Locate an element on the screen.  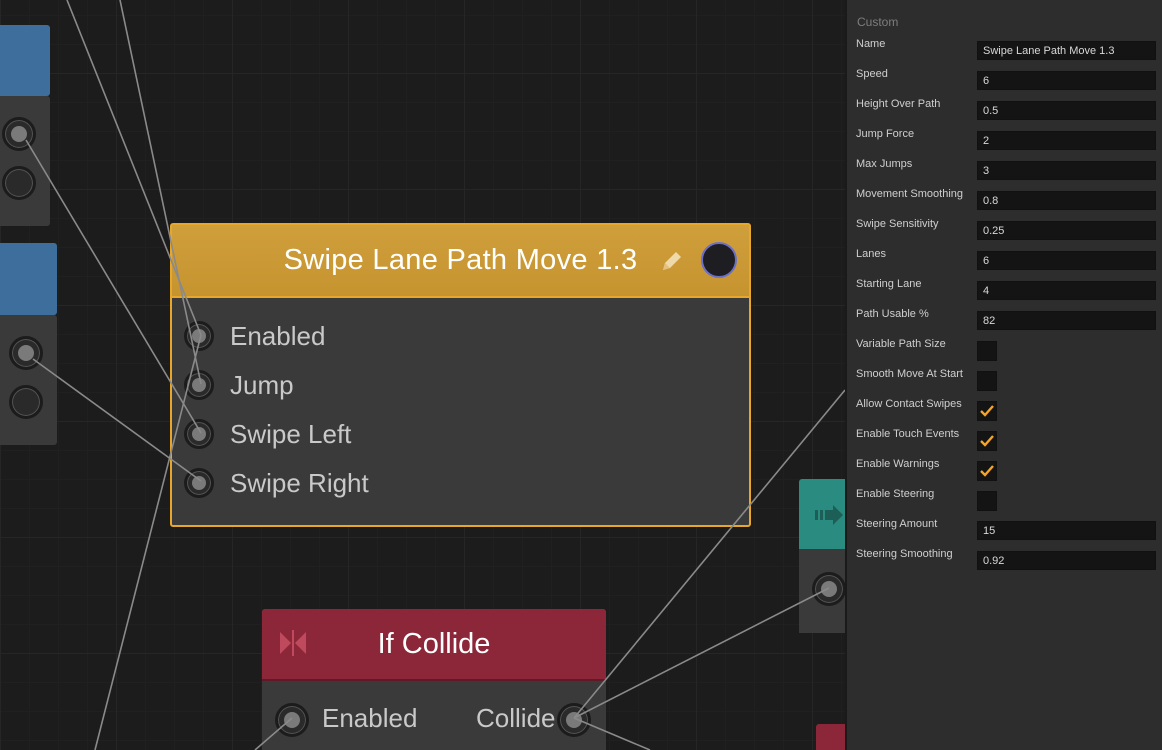
property-row-speed: Speed 6 is located at coordinates (1004, 77).